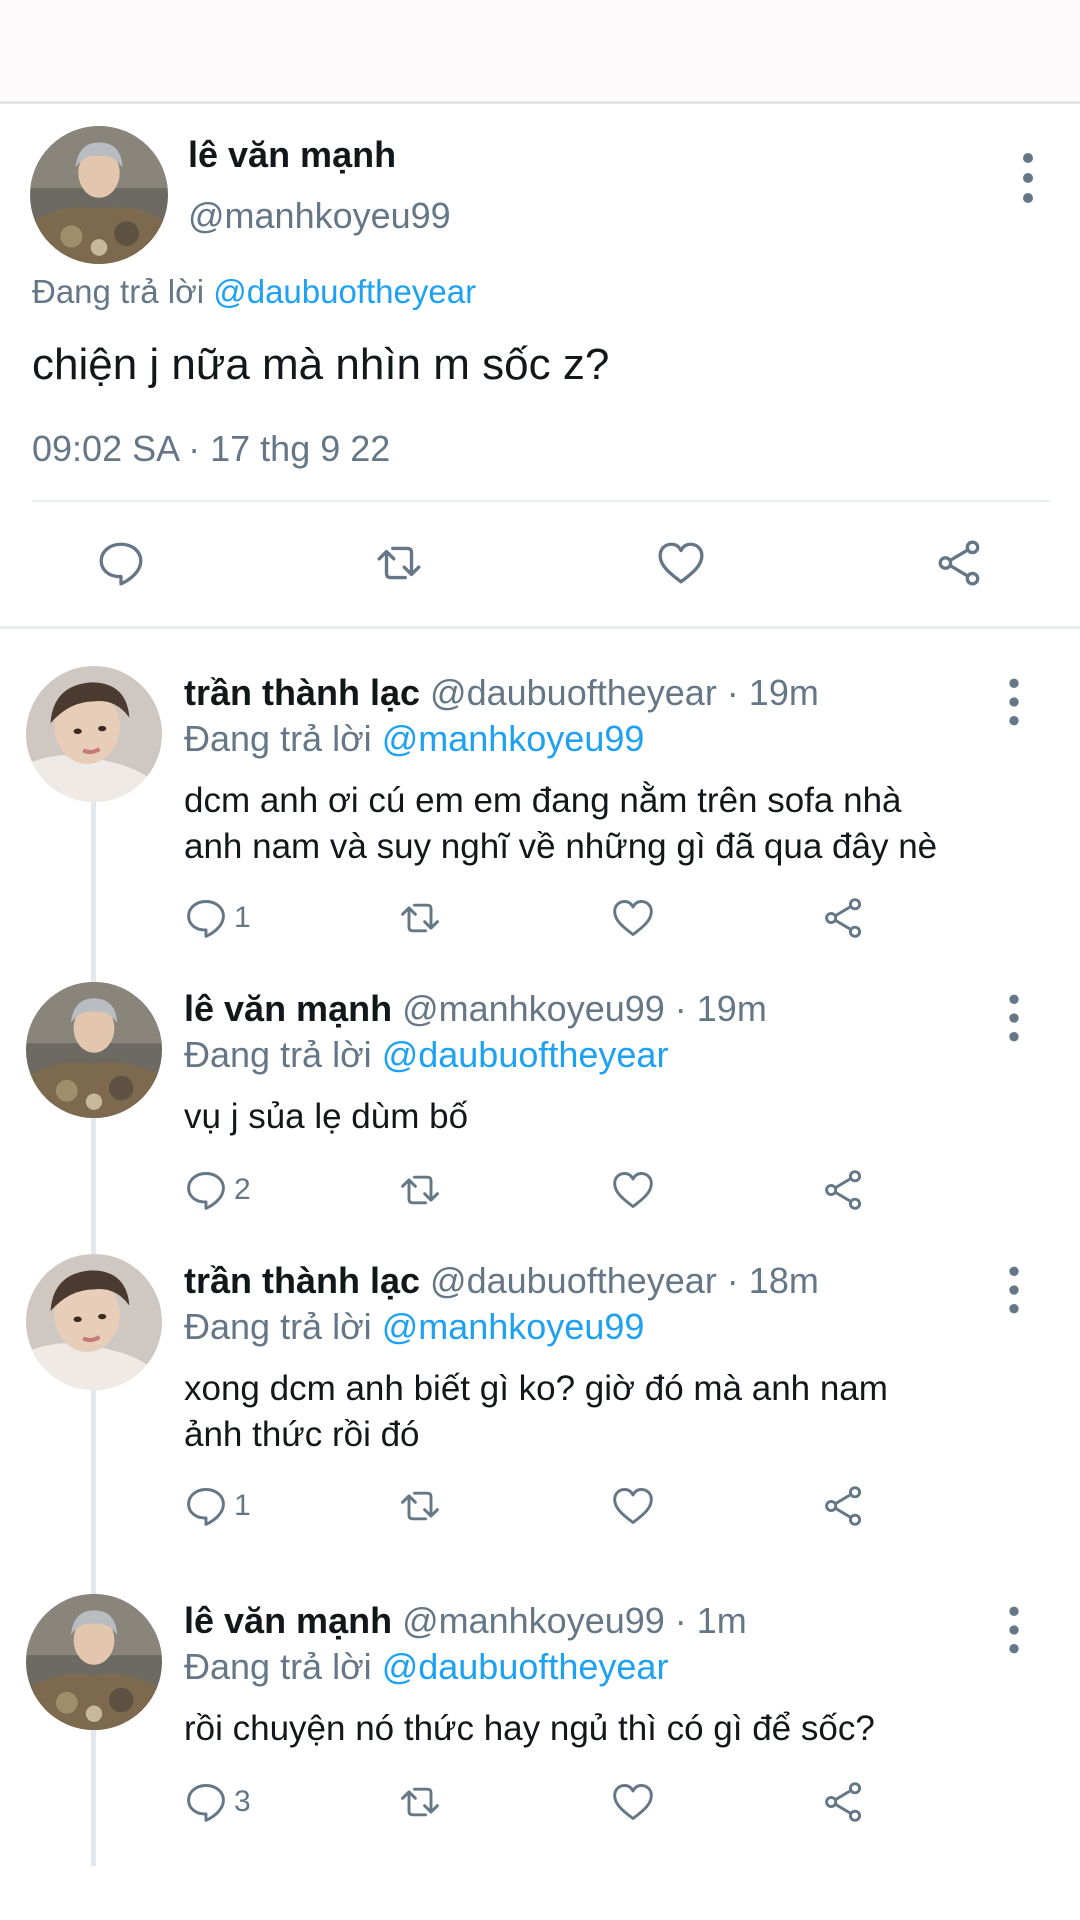 The height and width of the screenshot is (1920, 1080). What do you see at coordinates (321, 364) in the screenshot?
I see `tweet-text: chiện j nữa mà nhìn m sốc z?` at bounding box center [321, 364].